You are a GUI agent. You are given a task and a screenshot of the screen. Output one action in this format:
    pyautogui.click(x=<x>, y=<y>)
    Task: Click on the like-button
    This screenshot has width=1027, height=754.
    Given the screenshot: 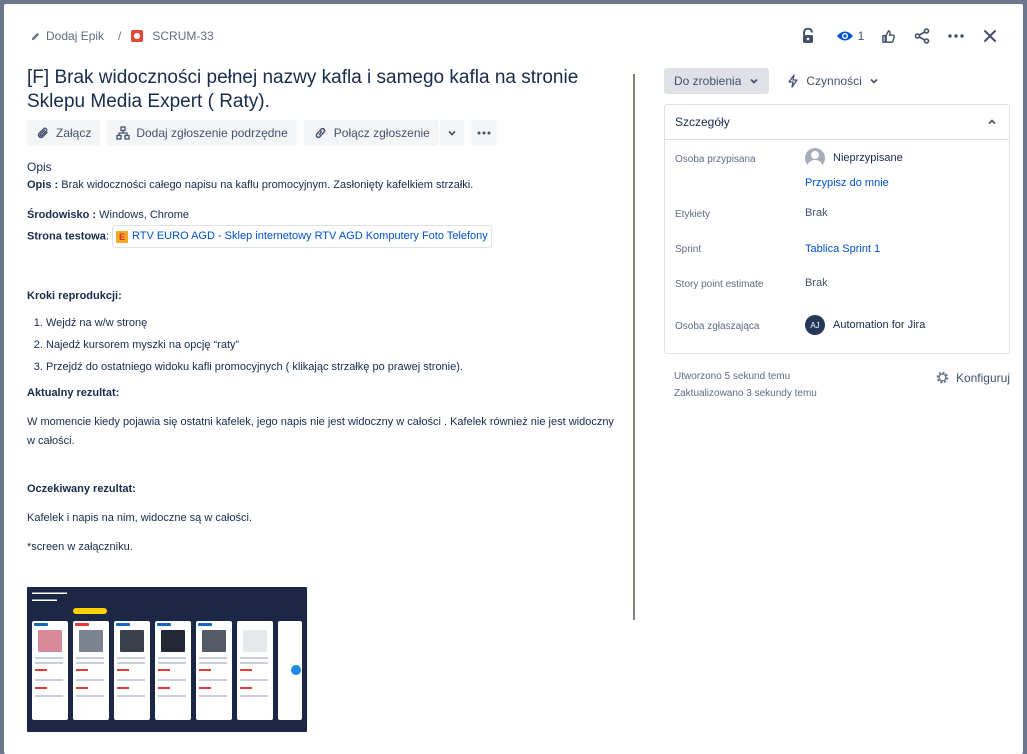 What is the action you would take?
    pyautogui.click(x=888, y=36)
    